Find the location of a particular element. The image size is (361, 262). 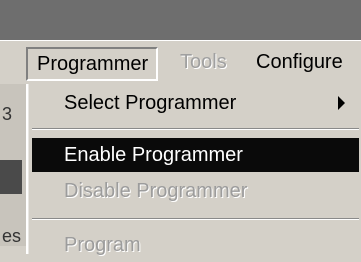

menu-item-program: Program is located at coordinates (195, 245).